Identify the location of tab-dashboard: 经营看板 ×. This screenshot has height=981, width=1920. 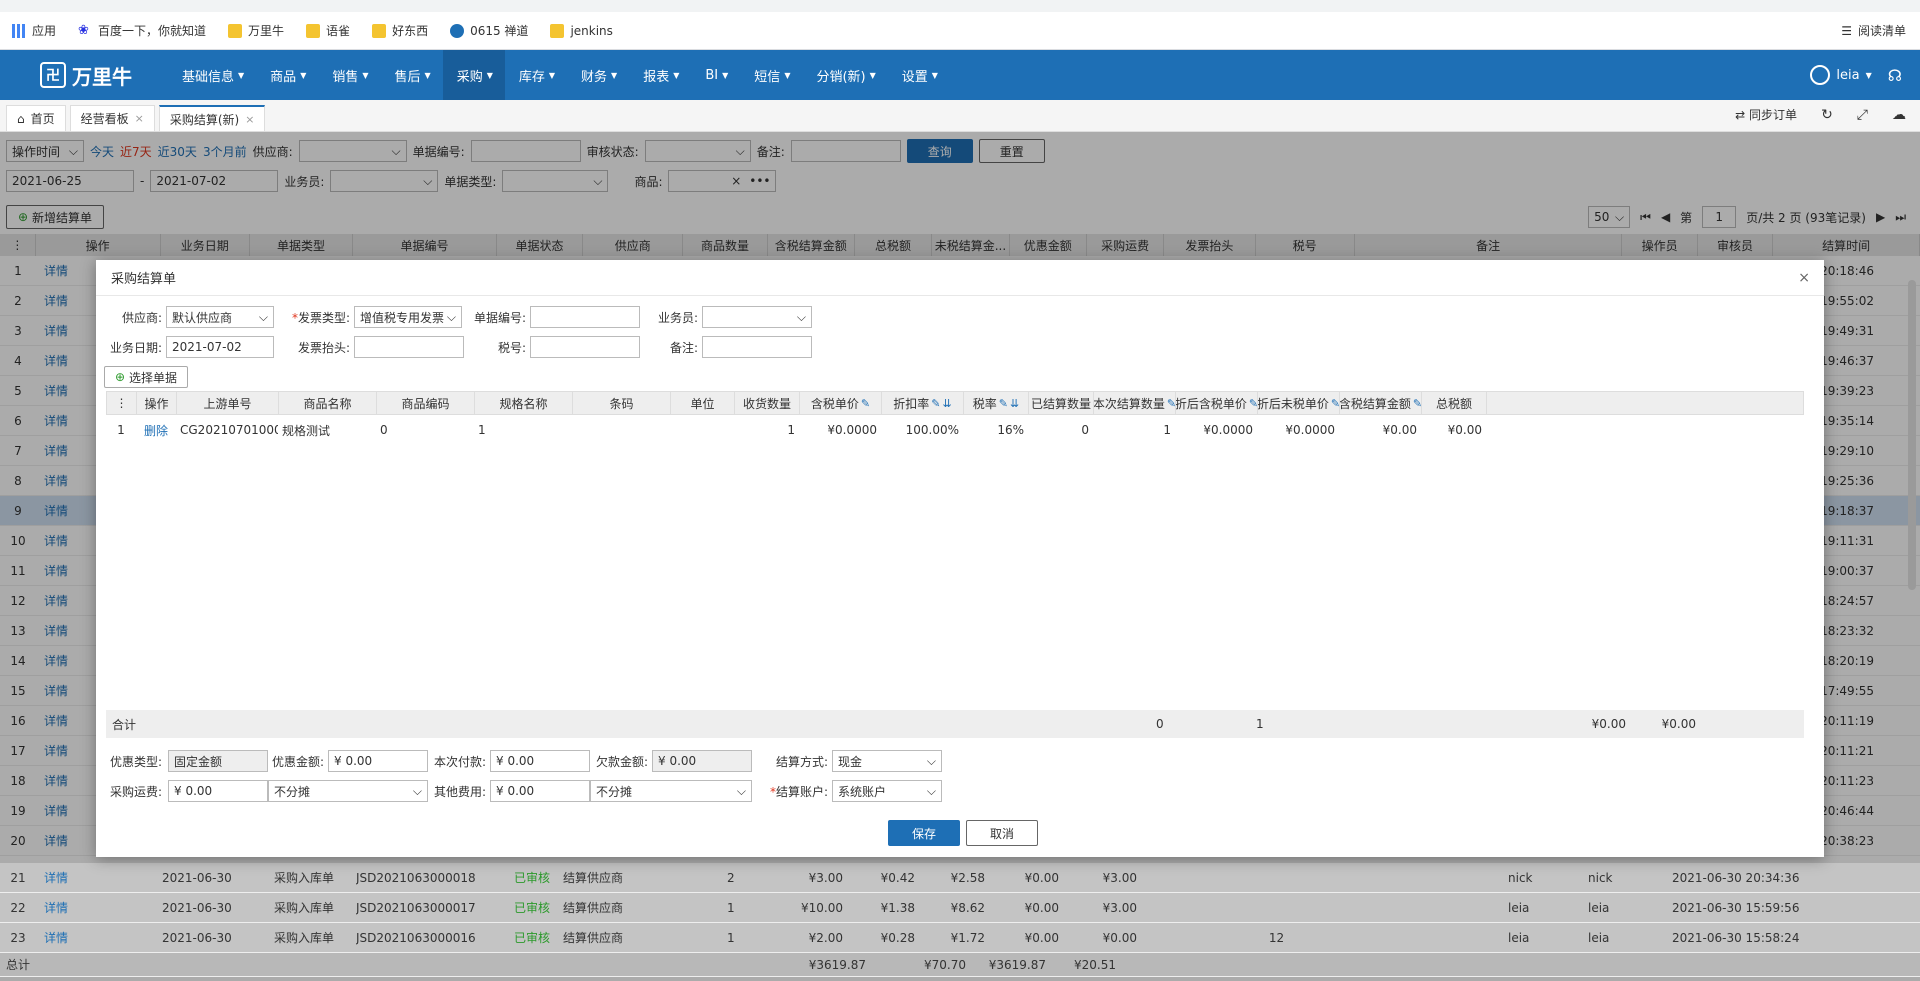
(112, 118).